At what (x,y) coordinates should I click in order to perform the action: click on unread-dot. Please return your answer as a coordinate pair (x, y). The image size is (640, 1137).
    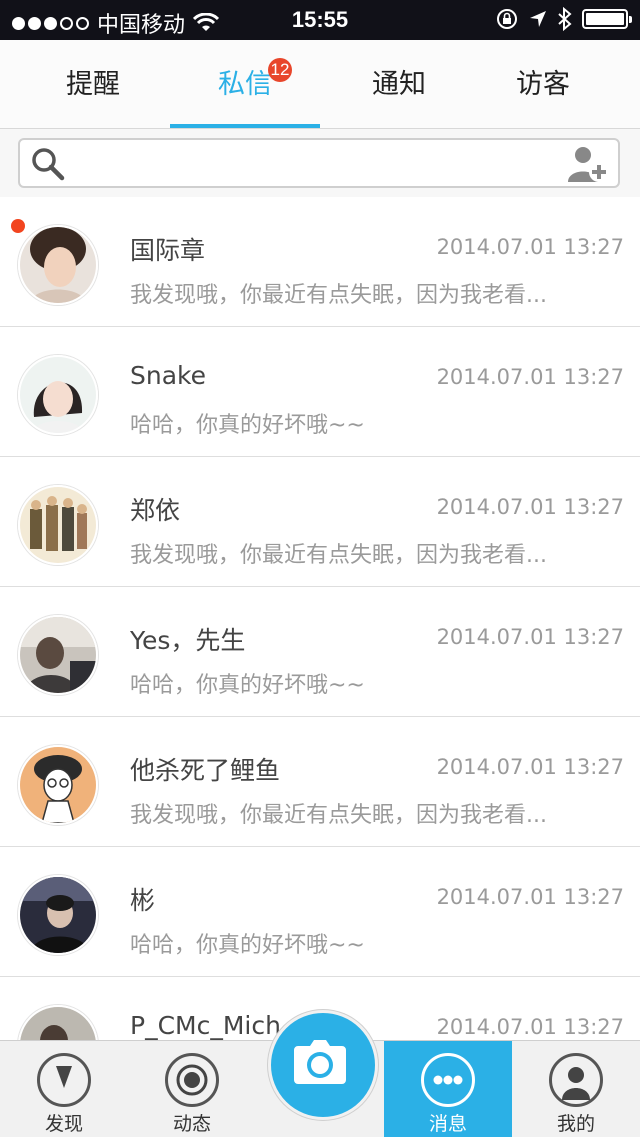
    Looking at the image, I should click on (18, 226).